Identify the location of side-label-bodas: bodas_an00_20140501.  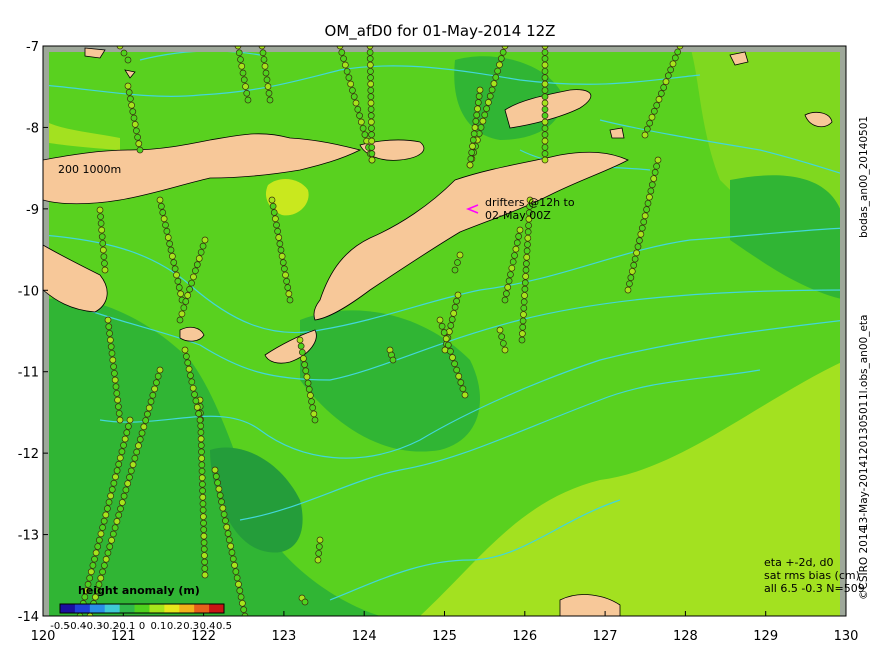
(864, 176).